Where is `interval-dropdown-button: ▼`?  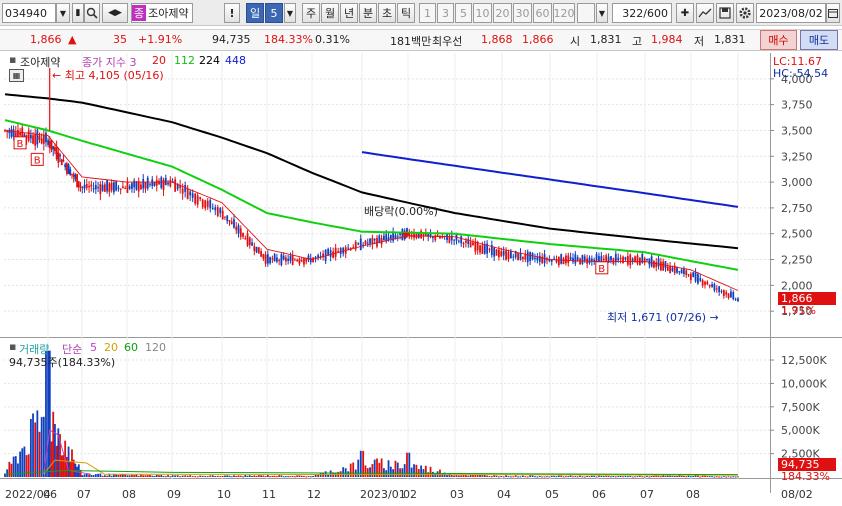
interval-dropdown-button: ▼ is located at coordinates (602, 13).